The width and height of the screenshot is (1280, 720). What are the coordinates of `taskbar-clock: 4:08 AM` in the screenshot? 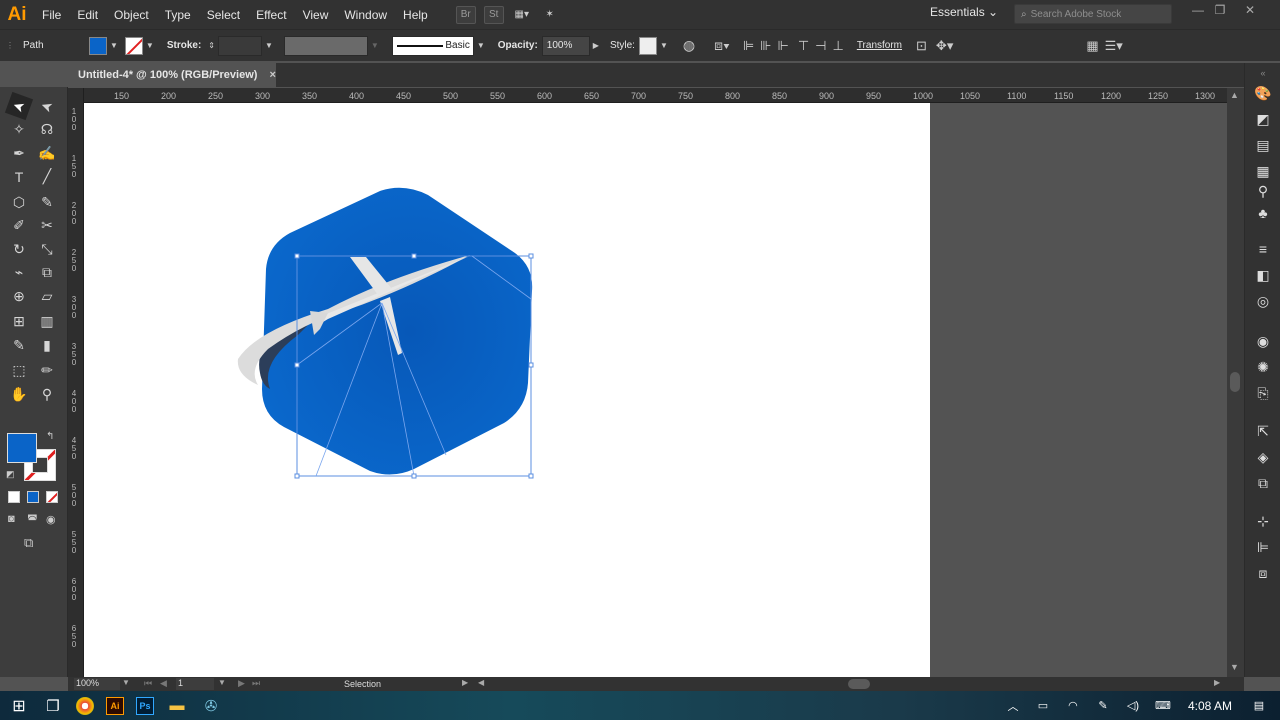 It's located at (1210, 706).